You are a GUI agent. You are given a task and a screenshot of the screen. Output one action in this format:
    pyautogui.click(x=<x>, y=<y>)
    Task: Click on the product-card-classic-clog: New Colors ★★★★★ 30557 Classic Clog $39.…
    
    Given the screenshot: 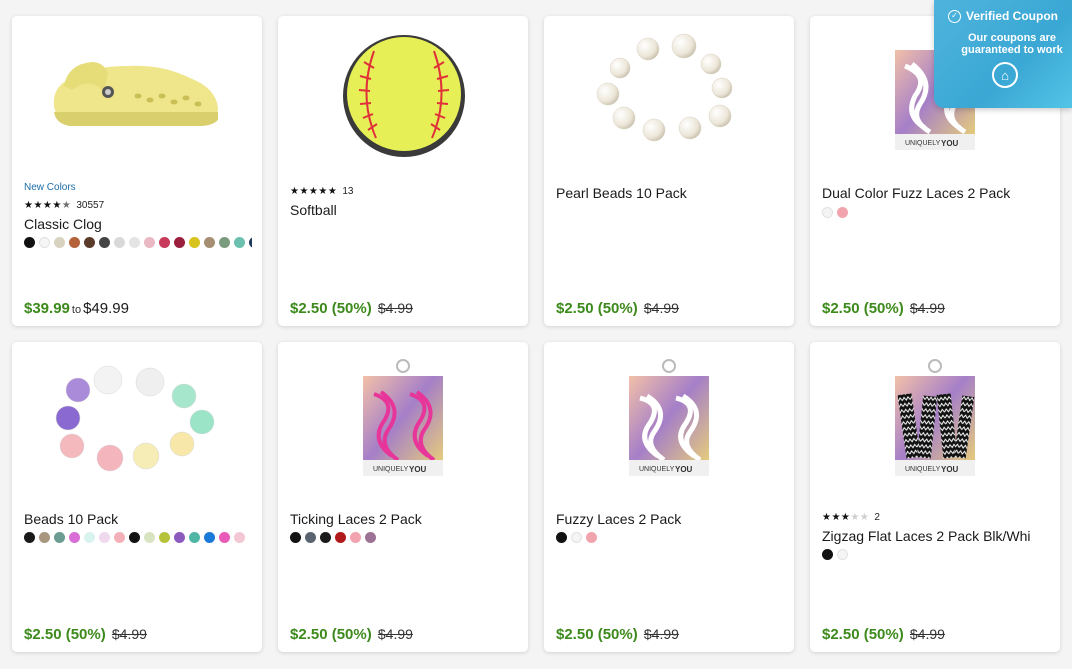 What is the action you would take?
    pyautogui.click(x=137, y=171)
    